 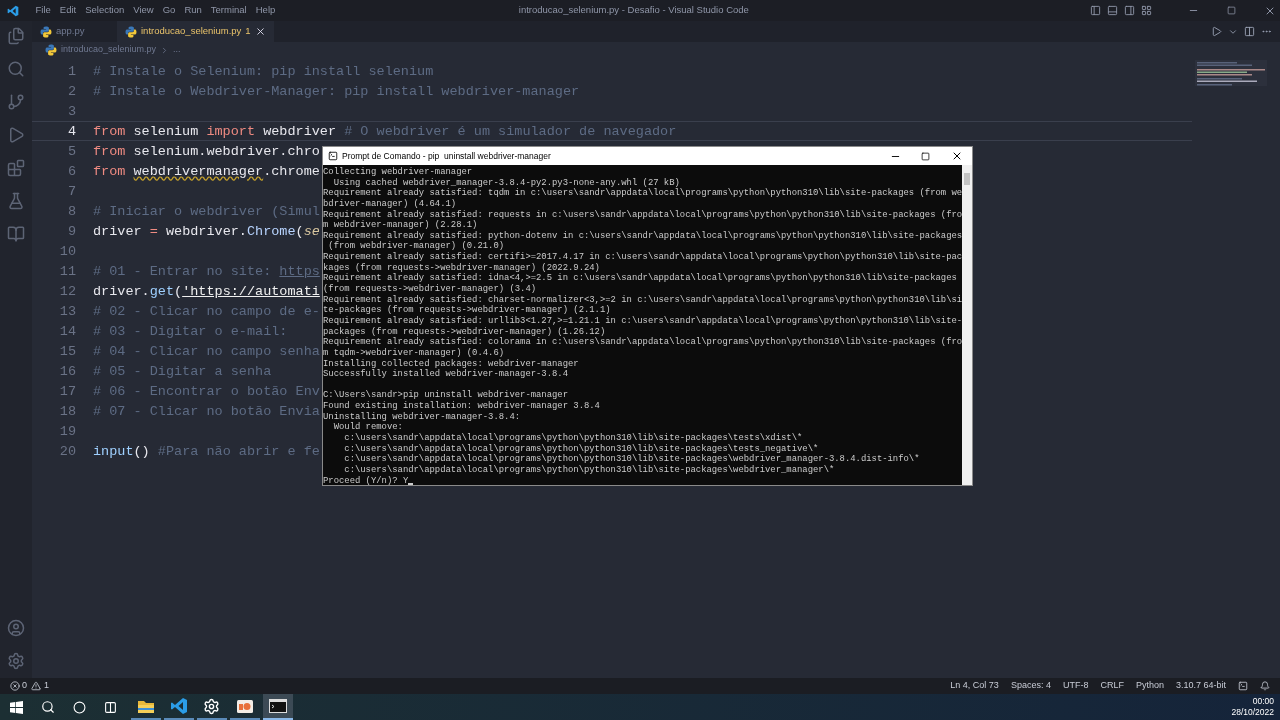 What do you see at coordinates (1263, 701) in the screenshot?
I see `clock-time: 00:00` at bounding box center [1263, 701].